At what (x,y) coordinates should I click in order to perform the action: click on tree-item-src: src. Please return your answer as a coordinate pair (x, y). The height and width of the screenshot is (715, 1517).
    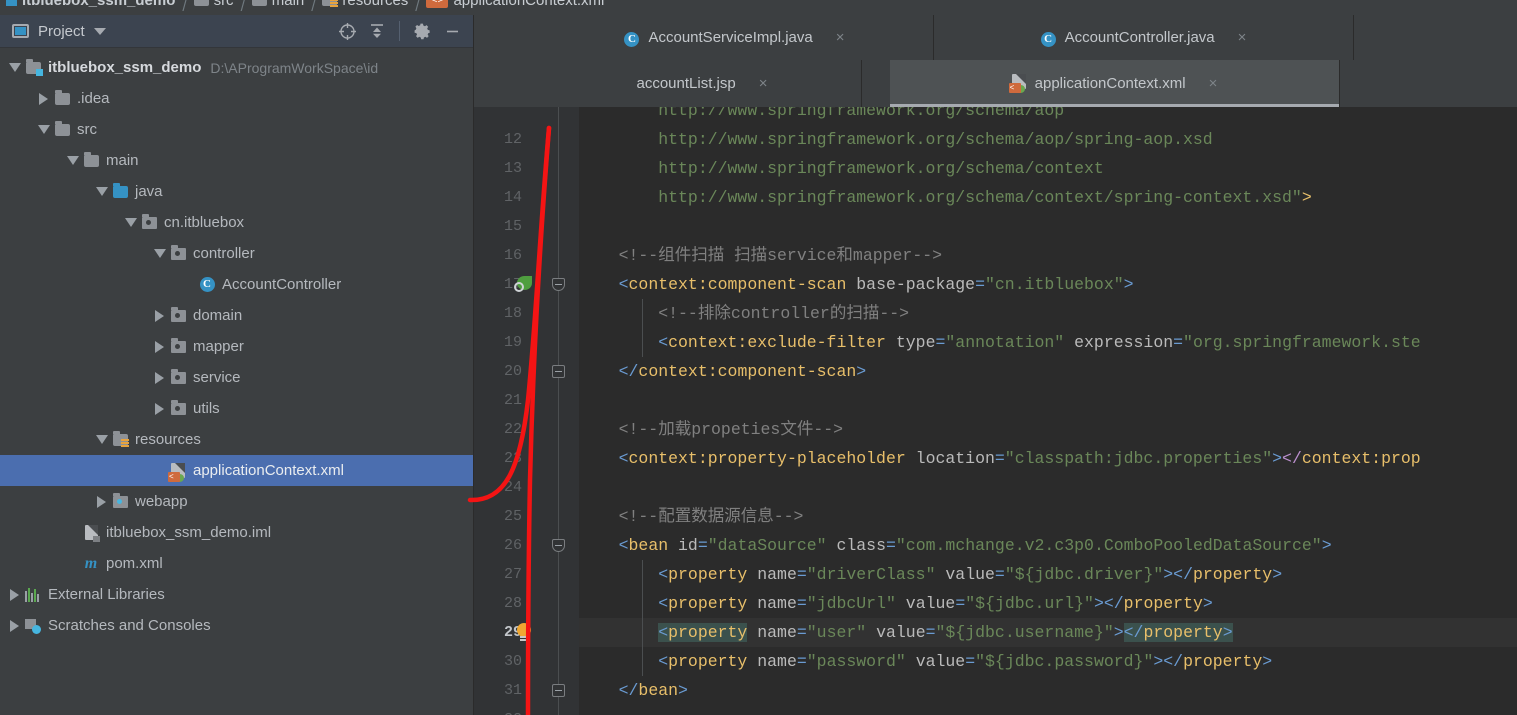
    Looking at the image, I should click on (236, 129).